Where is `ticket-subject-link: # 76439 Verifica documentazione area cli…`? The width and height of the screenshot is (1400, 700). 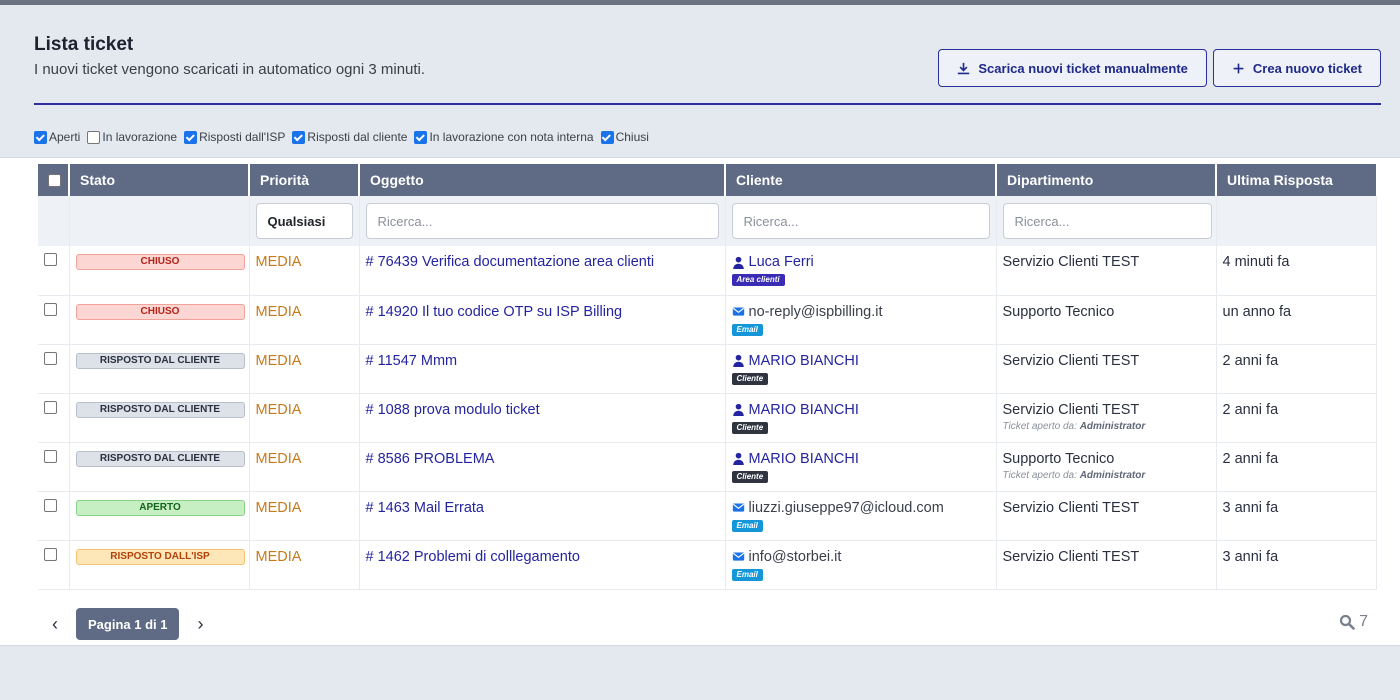
ticket-subject-link: # 76439 Verifica documentazione area cli… is located at coordinates (510, 262).